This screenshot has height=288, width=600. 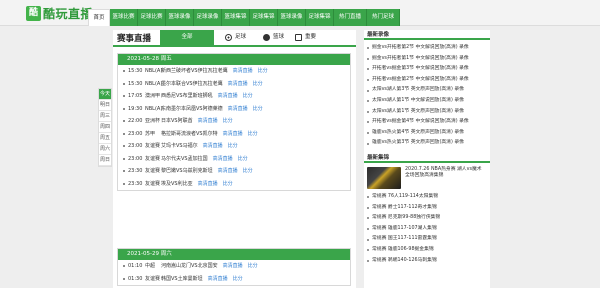 What do you see at coordinates (187, 171) in the screenshot?
I see `match-teams: 黎巴嫩VS乌兹别克斯坦` at bounding box center [187, 171].